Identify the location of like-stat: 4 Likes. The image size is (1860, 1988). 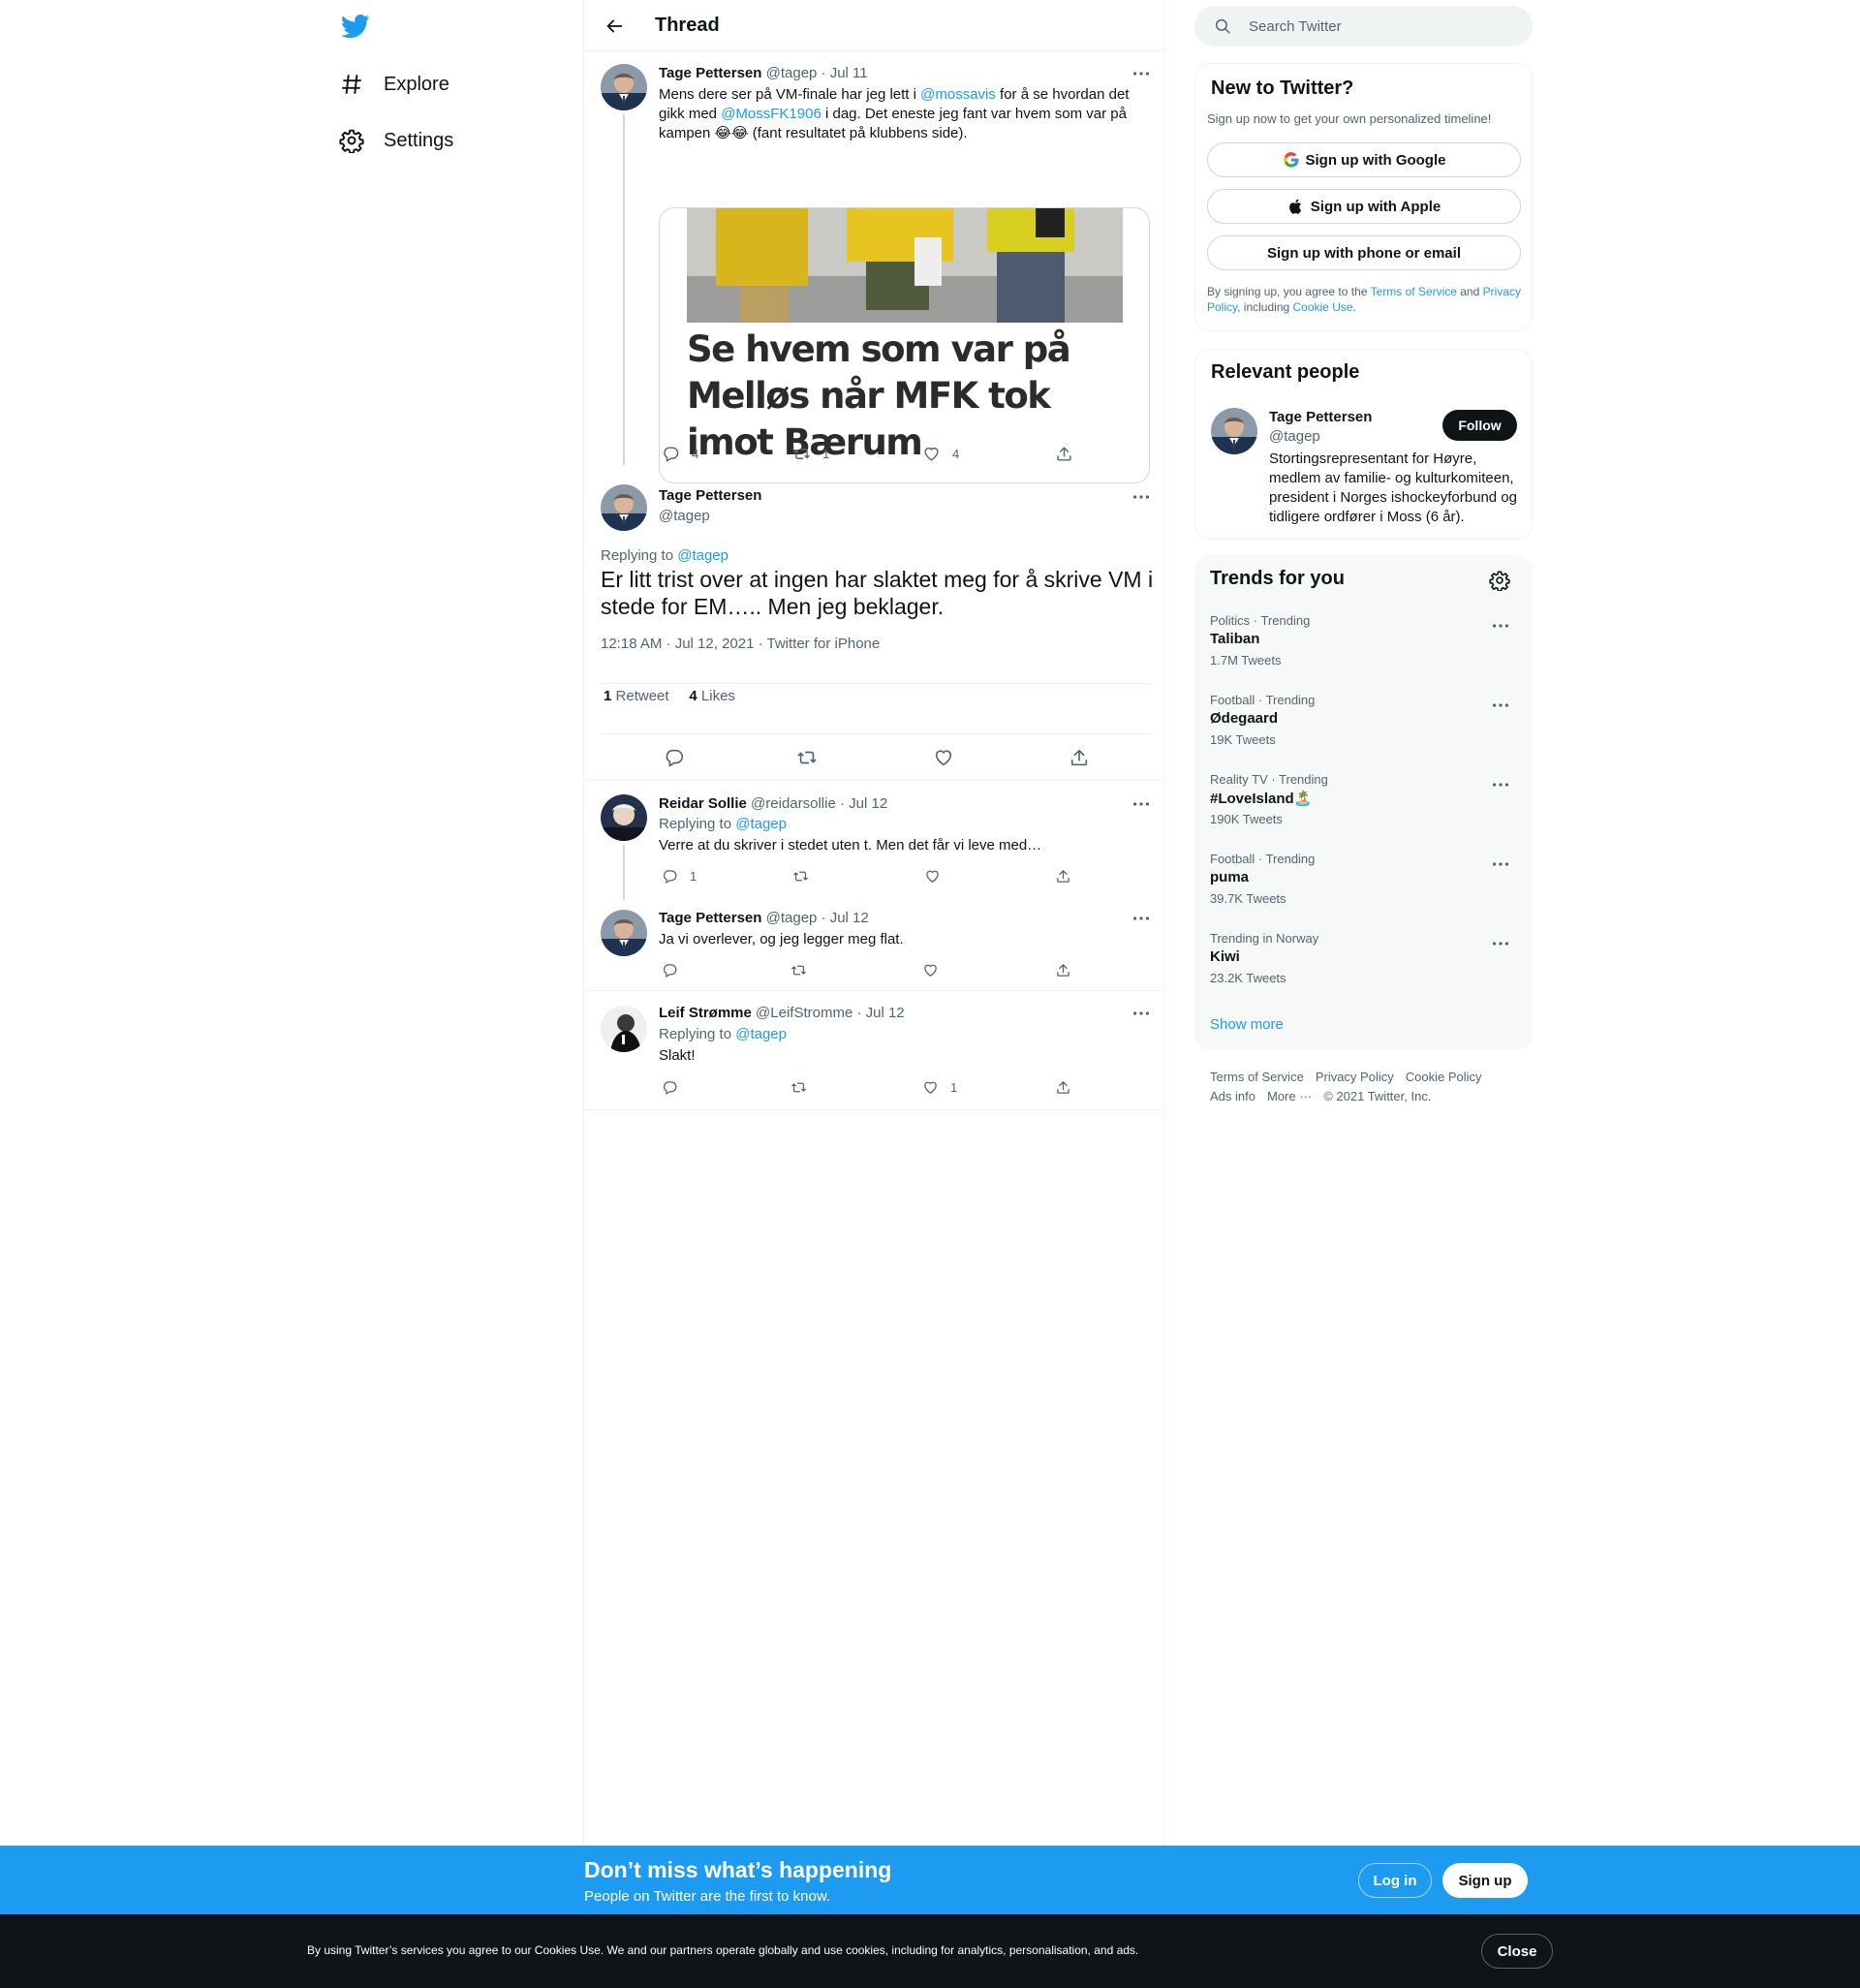
(712, 696).